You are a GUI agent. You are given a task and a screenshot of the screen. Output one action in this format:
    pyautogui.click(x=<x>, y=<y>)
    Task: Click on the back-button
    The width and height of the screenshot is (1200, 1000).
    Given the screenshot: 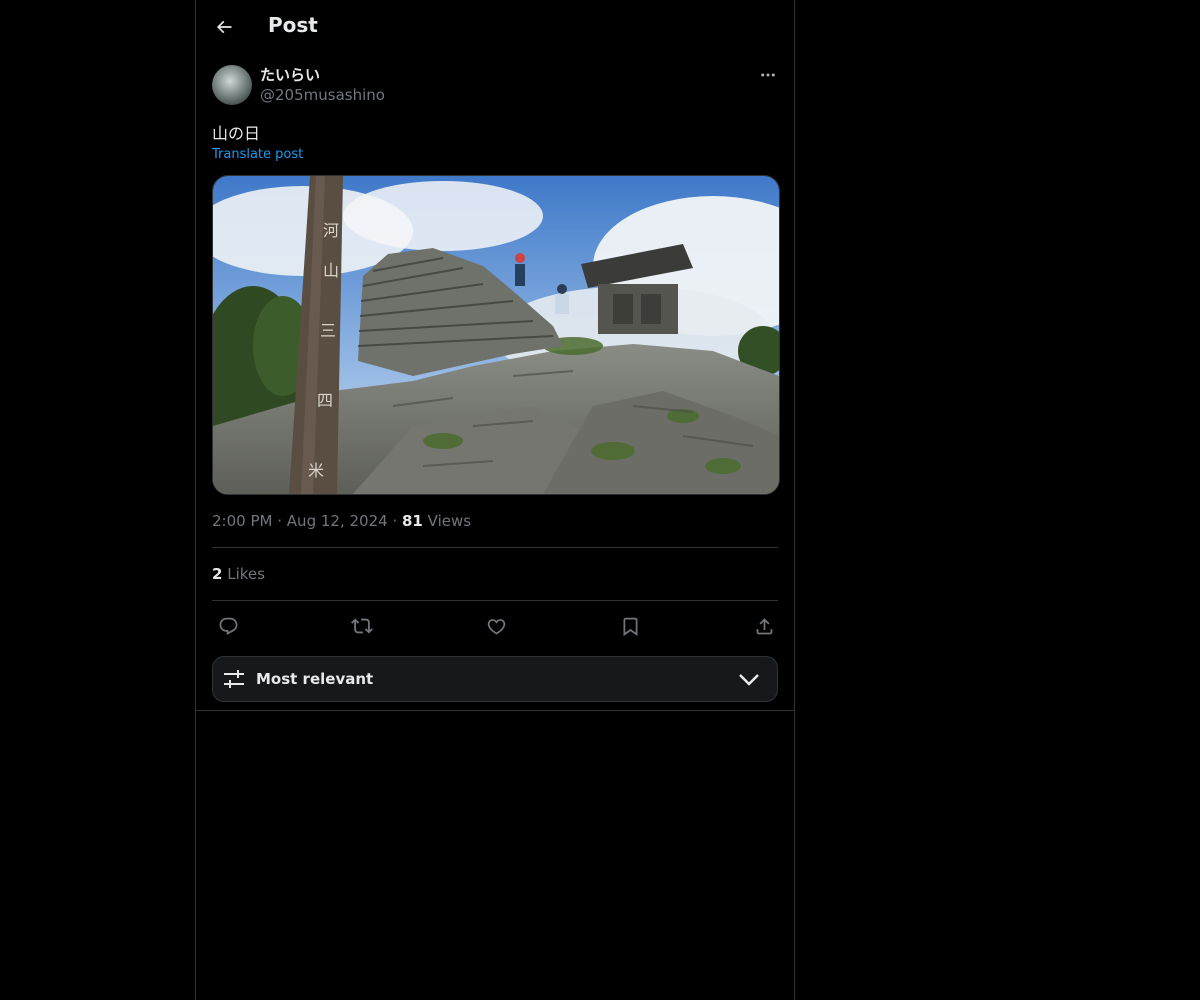 What is the action you would take?
    pyautogui.click(x=224, y=27)
    